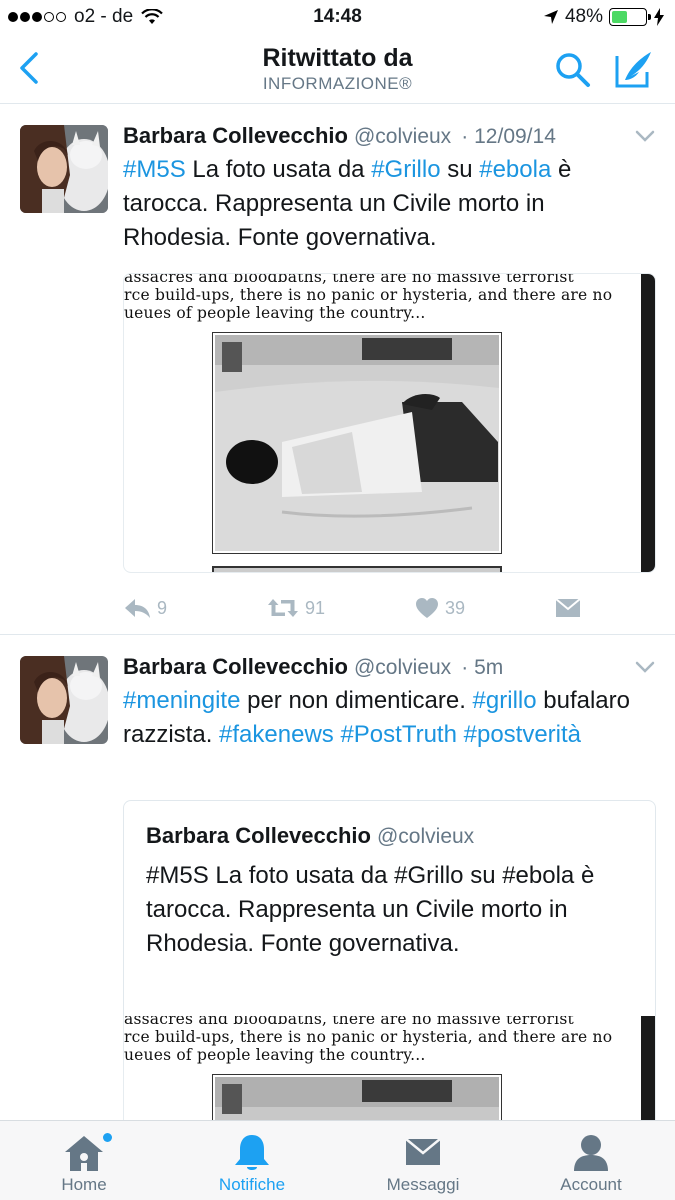  I want to click on quote-author-handle: @colvieux, so click(425, 836).